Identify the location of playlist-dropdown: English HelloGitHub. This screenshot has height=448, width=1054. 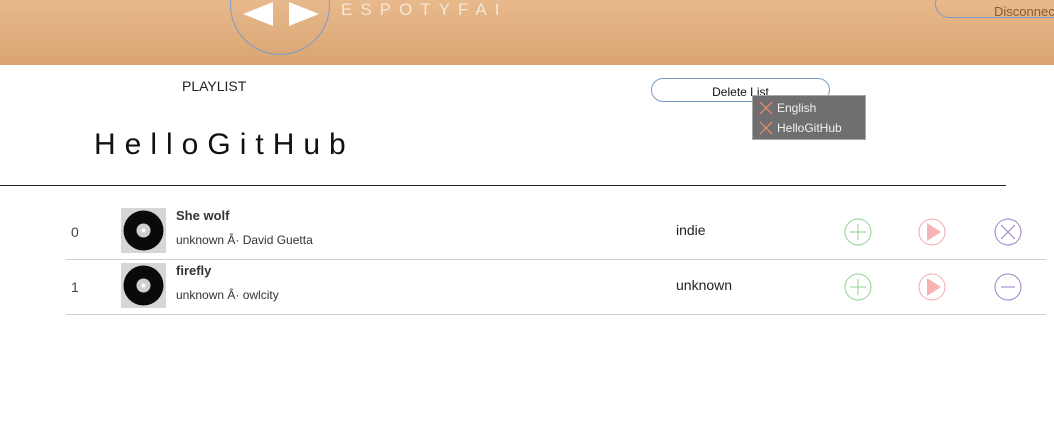
(809, 117).